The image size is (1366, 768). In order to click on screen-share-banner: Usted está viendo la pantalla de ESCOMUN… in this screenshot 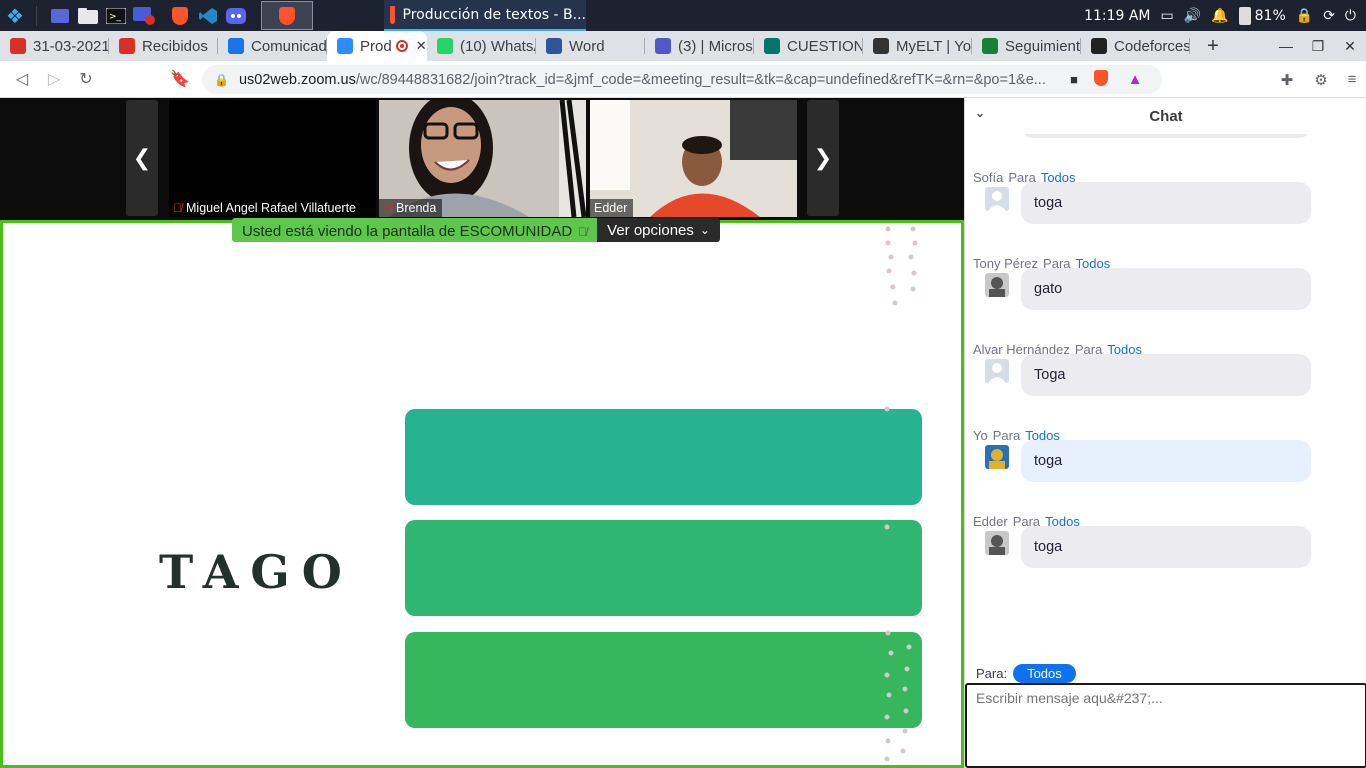, I will do `click(476, 230)`.